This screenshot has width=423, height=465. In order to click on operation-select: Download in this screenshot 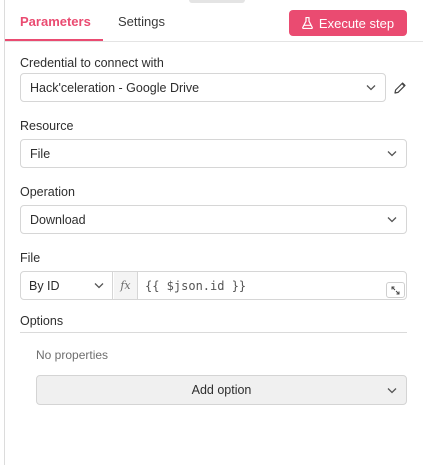, I will do `click(213, 219)`.